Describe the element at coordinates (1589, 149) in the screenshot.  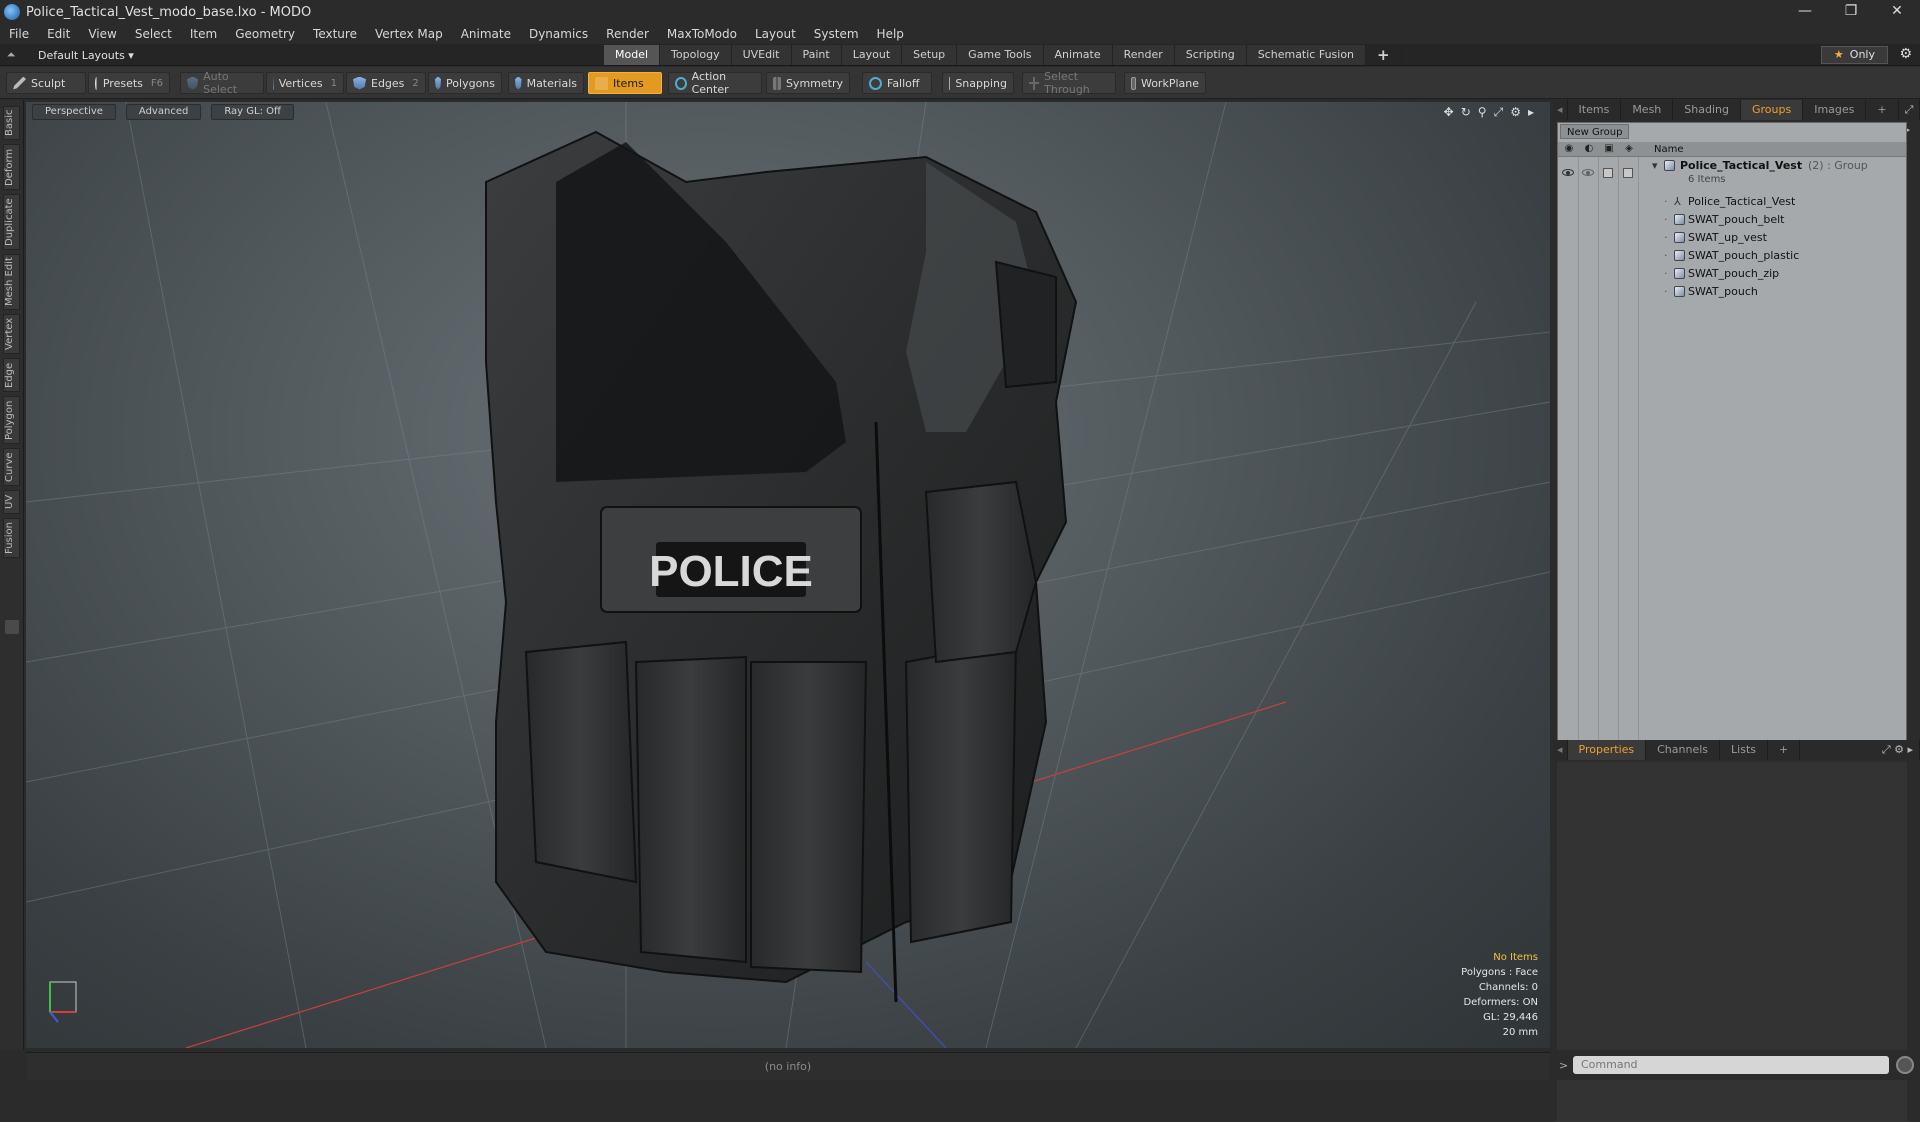
I see `render-column-icon: ◐` at that location.